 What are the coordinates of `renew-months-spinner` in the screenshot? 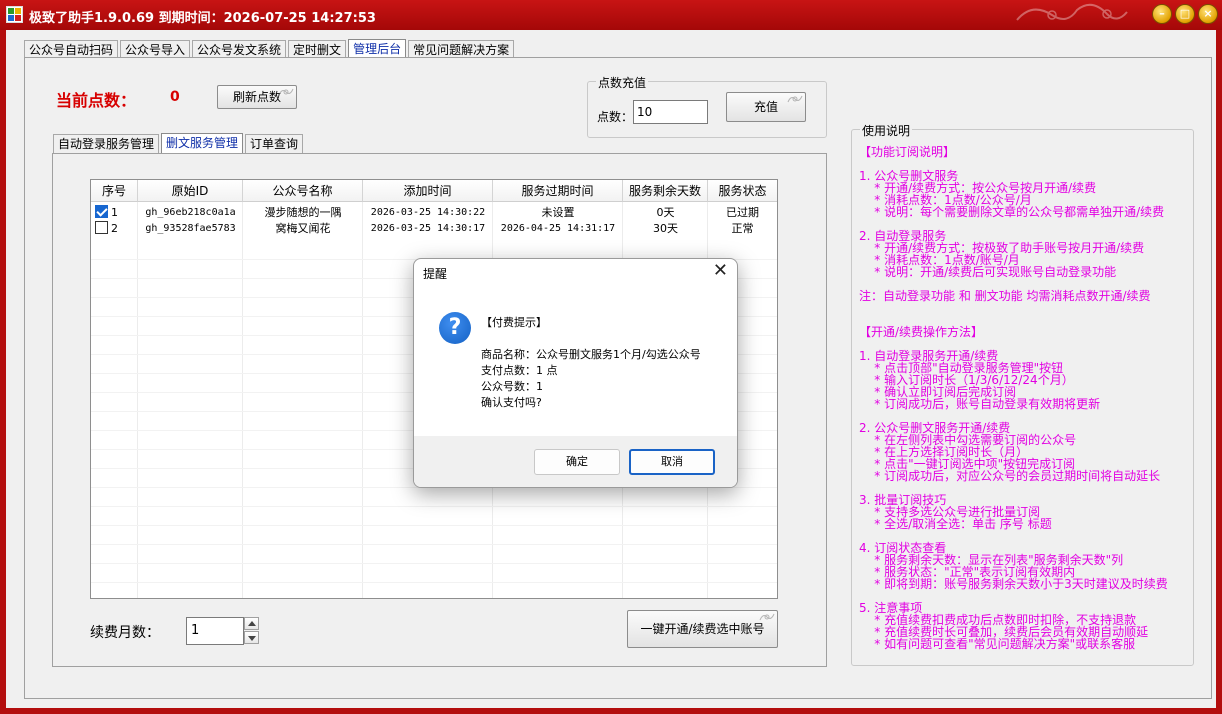 It's located at (251, 631).